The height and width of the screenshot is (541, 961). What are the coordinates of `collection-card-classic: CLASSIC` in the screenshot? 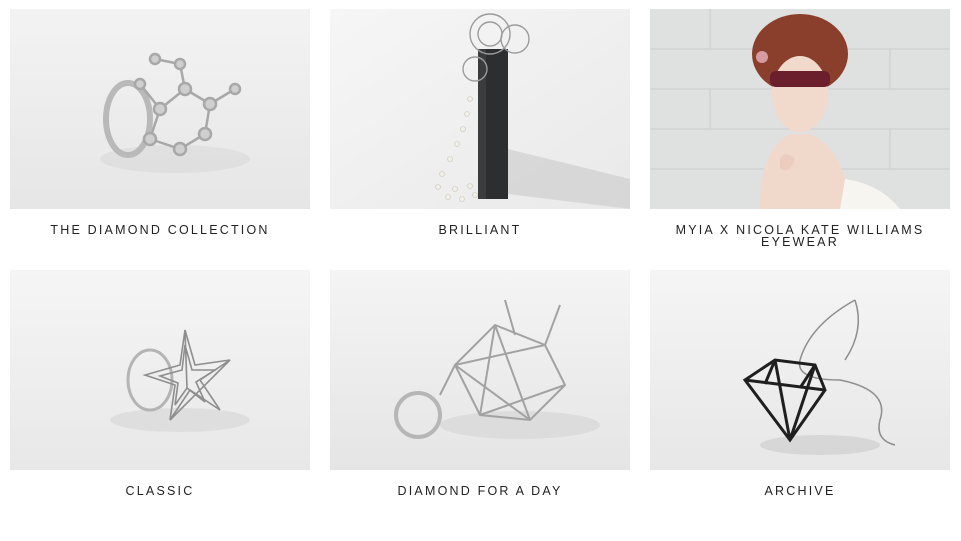 It's located at (160, 383).